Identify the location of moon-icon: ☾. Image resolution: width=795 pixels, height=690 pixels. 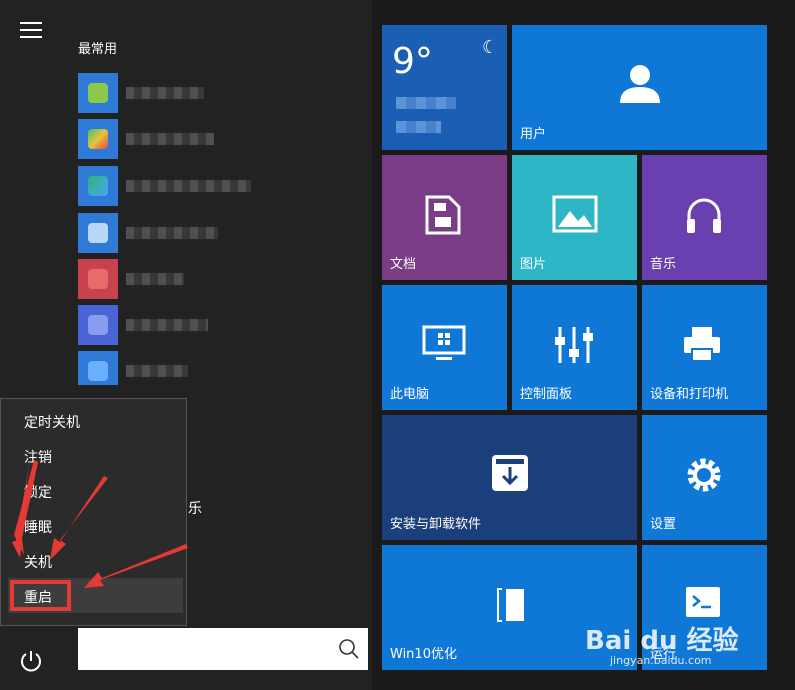
(490, 47).